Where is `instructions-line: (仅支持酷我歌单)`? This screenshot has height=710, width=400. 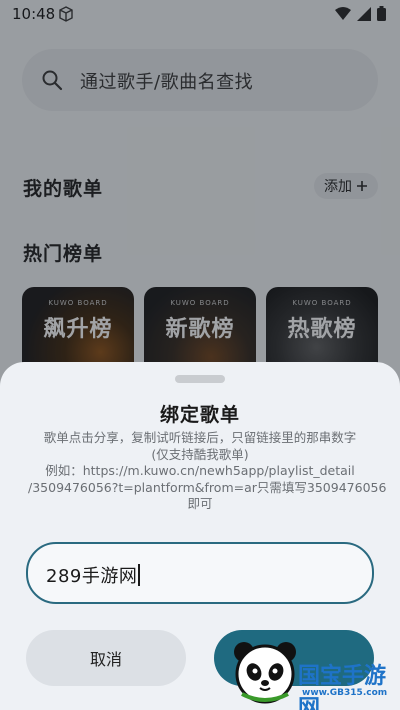 instructions-line: (仅支持酷我歌单) is located at coordinates (200, 454).